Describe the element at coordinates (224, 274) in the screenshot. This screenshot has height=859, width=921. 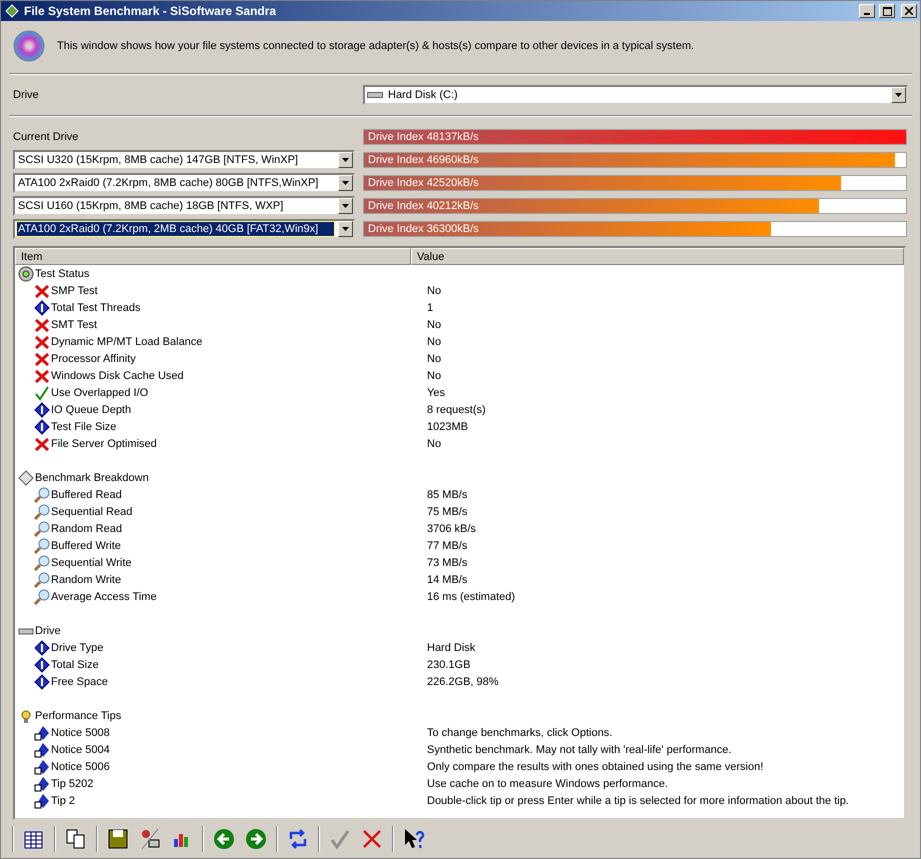
I see `group-label: Test Status` at that location.